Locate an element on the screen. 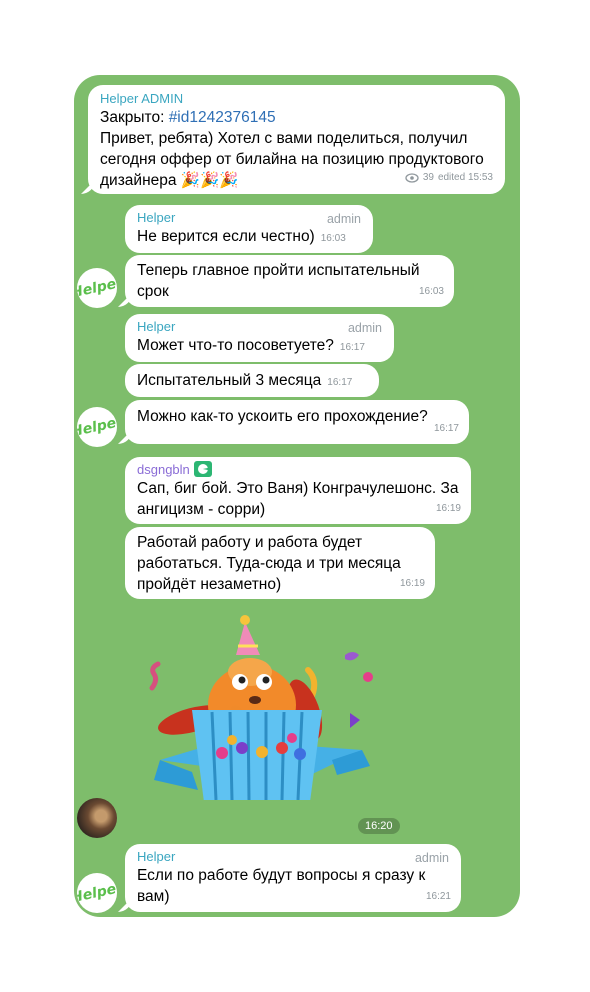 The width and height of the screenshot is (590, 992). sticker-time: 16:20 is located at coordinates (379, 826).